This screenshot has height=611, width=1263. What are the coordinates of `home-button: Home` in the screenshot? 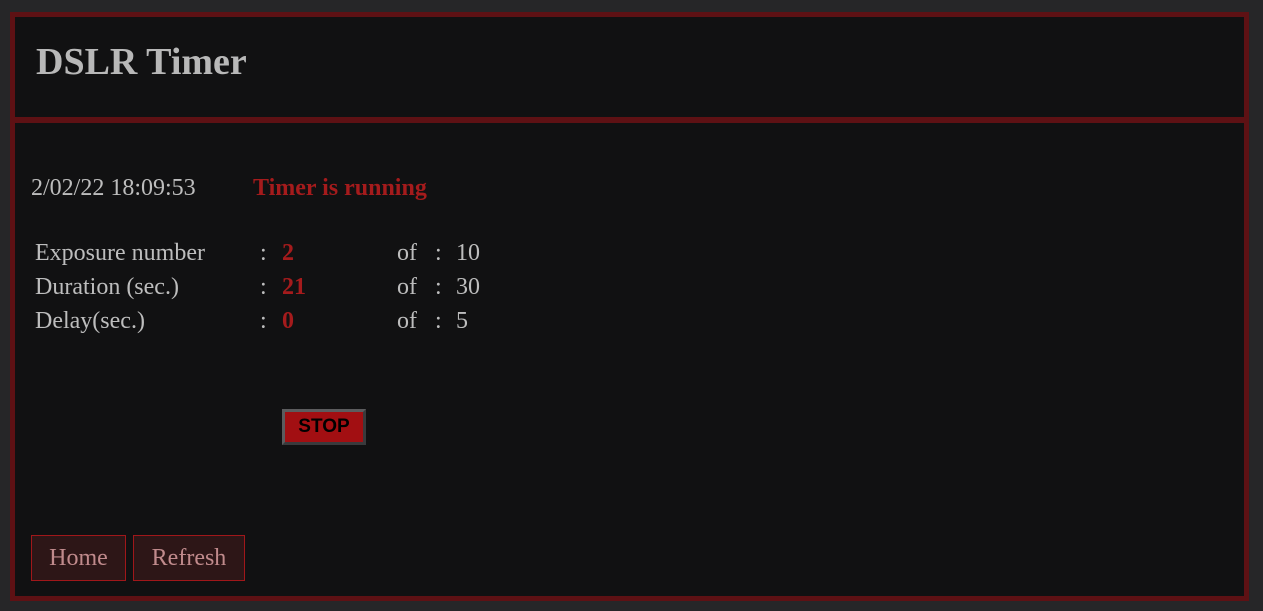 It's located at (78, 558).